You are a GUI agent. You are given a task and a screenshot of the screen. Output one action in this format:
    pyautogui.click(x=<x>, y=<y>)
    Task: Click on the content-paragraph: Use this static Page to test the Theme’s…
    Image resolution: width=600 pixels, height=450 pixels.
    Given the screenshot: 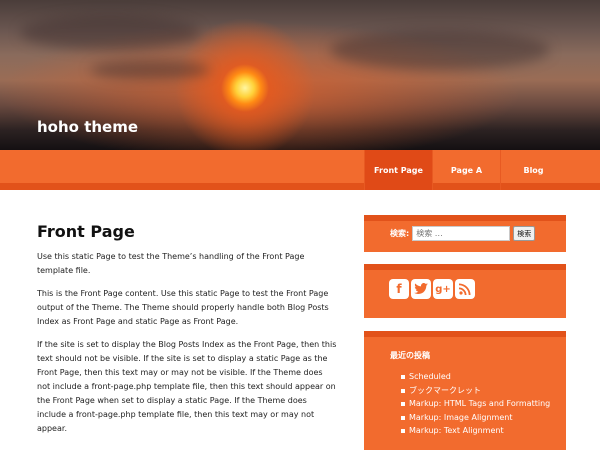 What is the action you would take?
    pyautogui.click(x=171, y=263)
    